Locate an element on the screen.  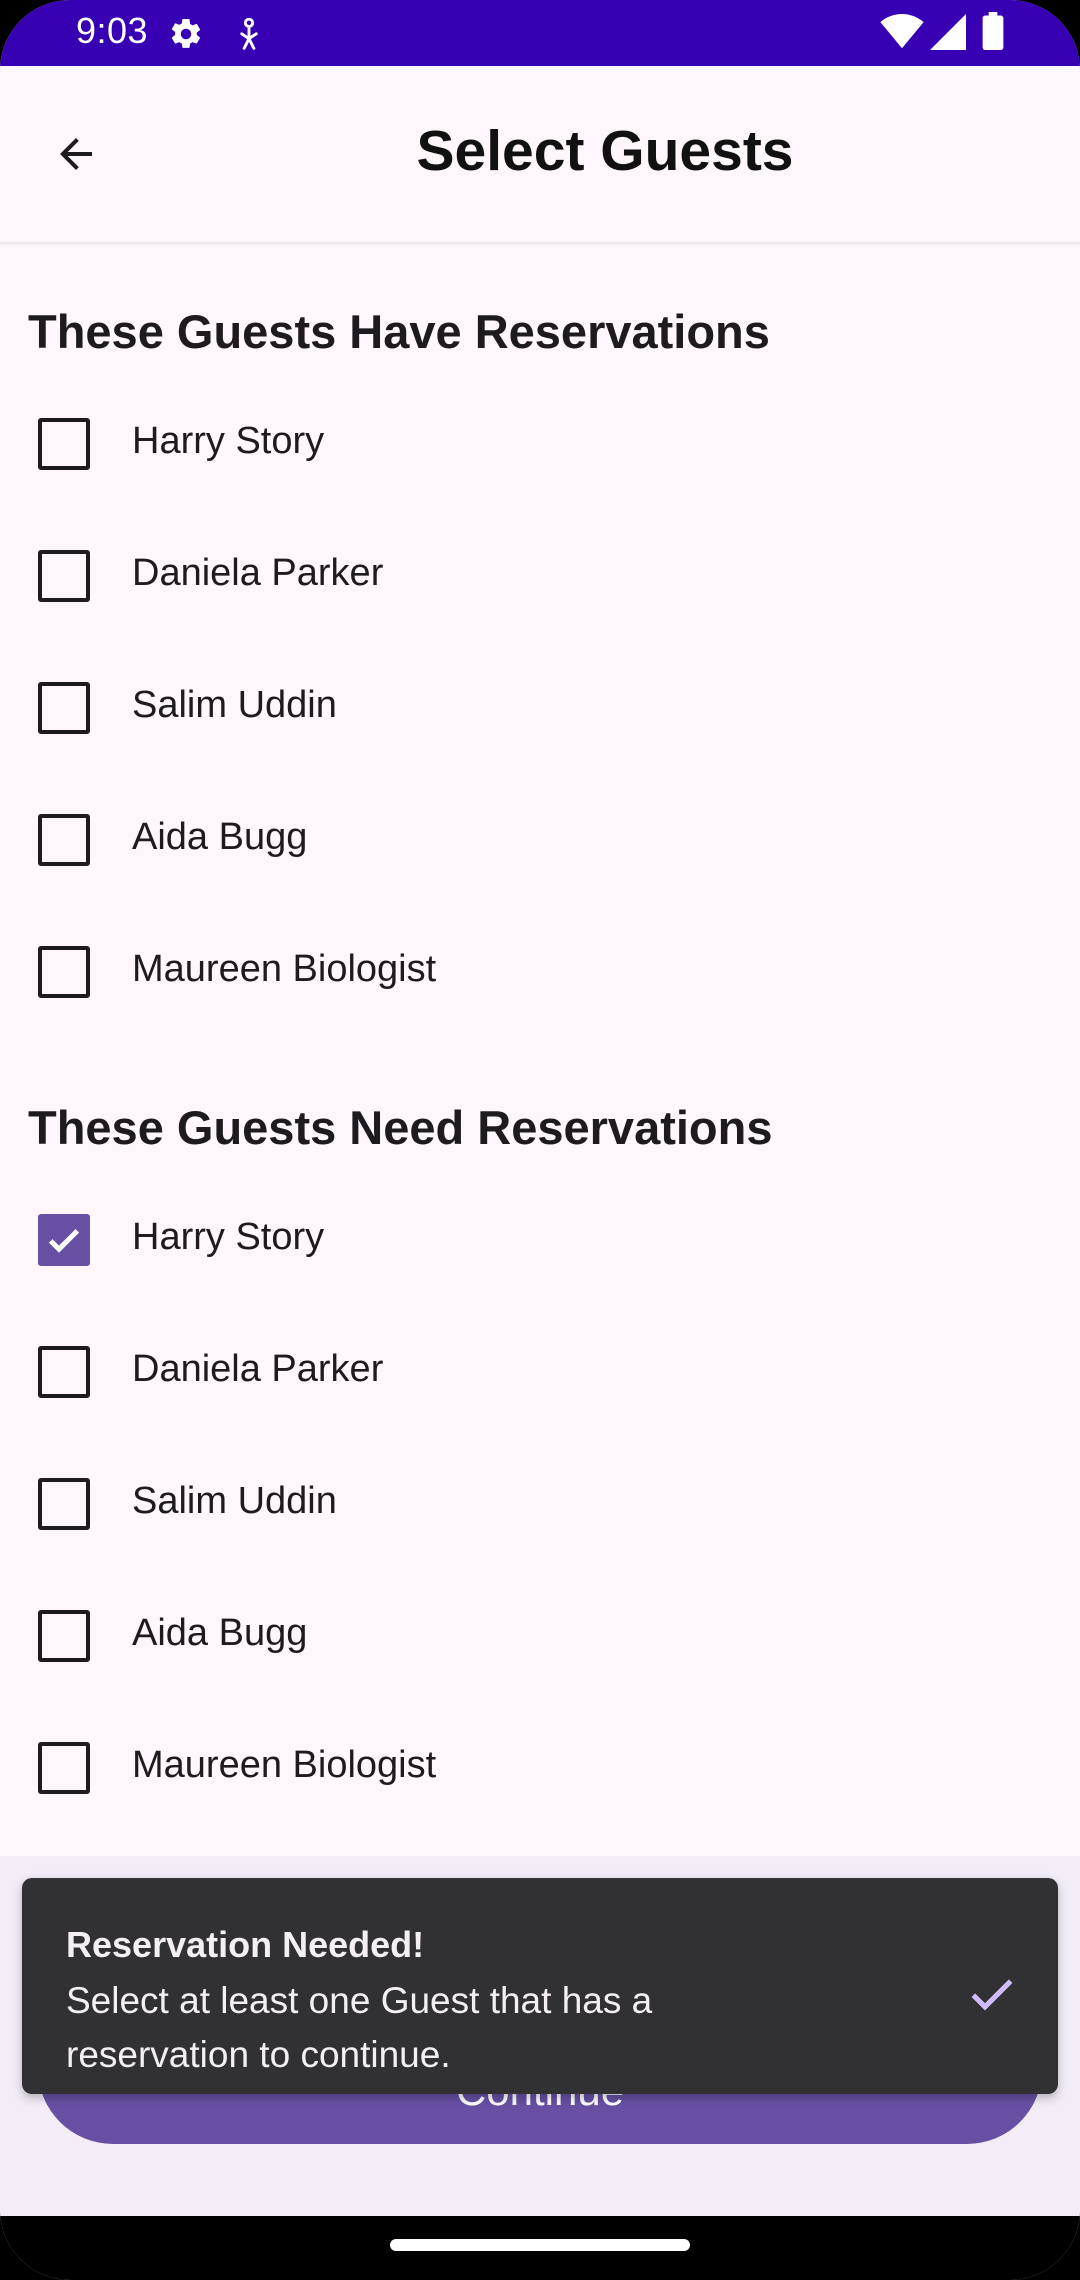
status-bar: 9:03 is located at coordinates (540, 33).